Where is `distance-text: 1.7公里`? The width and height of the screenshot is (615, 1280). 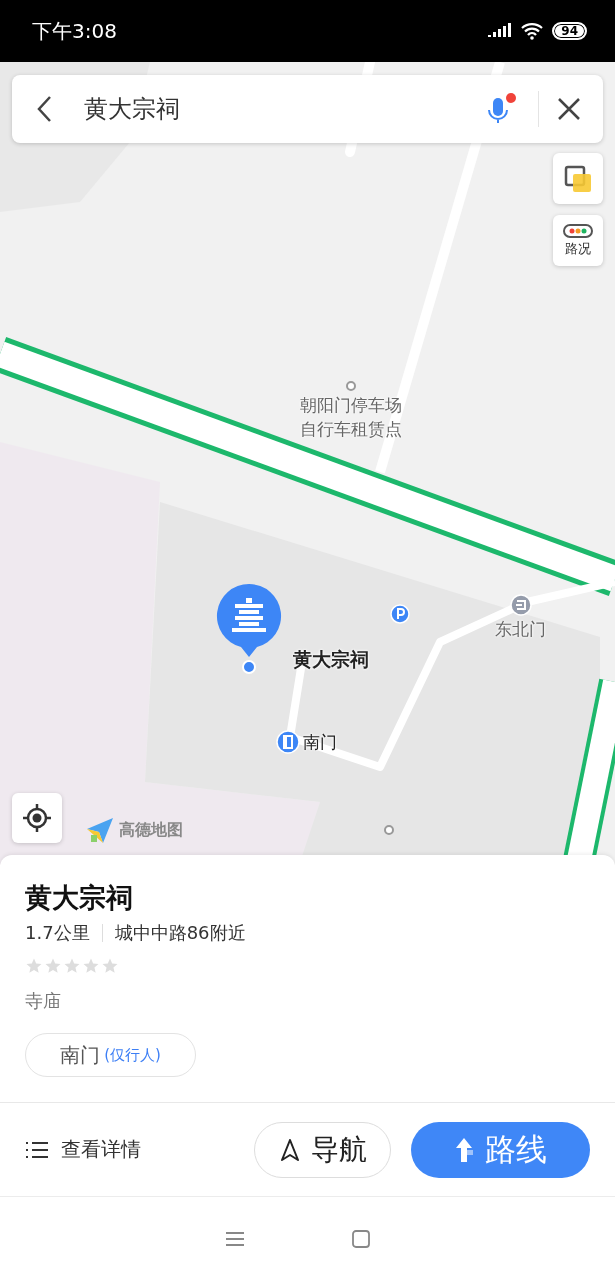
distance-text: 1.7公里 is located at coordinates (57, 933).